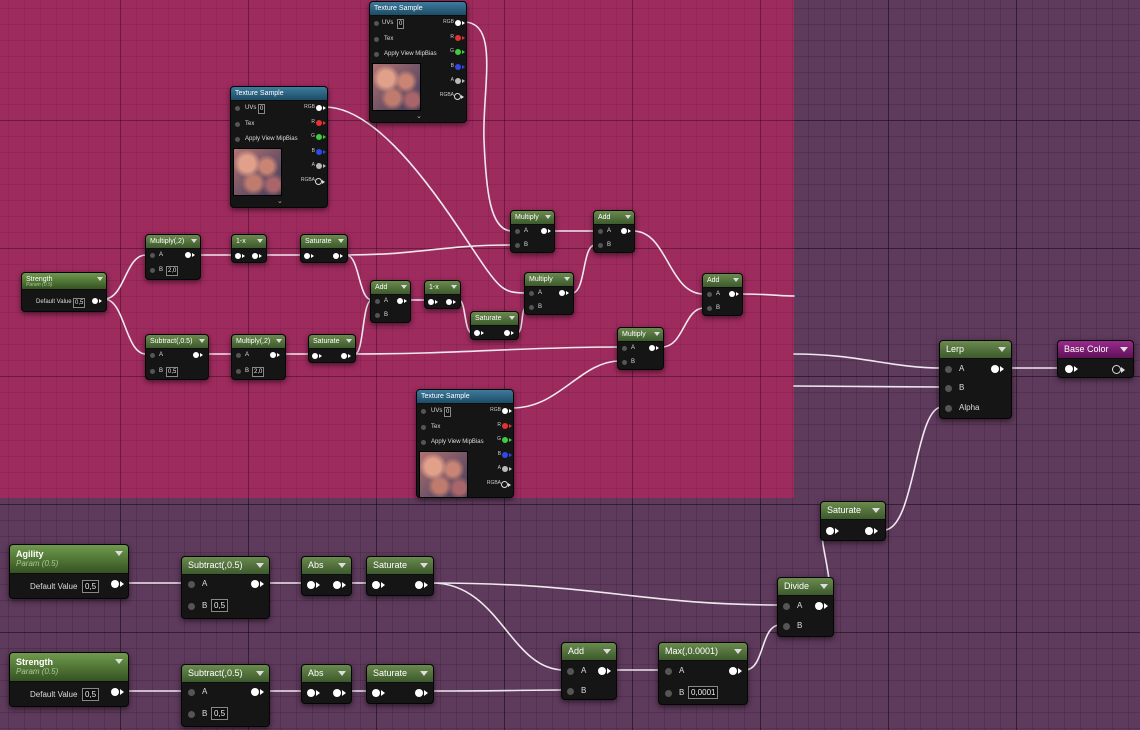 Image resolution: width=1140 pixels, height=730 pixels. Describe the element at coordinates (173, 257) in the screenshot. I see `multiply-node: Multiply(,2) A B 2,0` at that location.